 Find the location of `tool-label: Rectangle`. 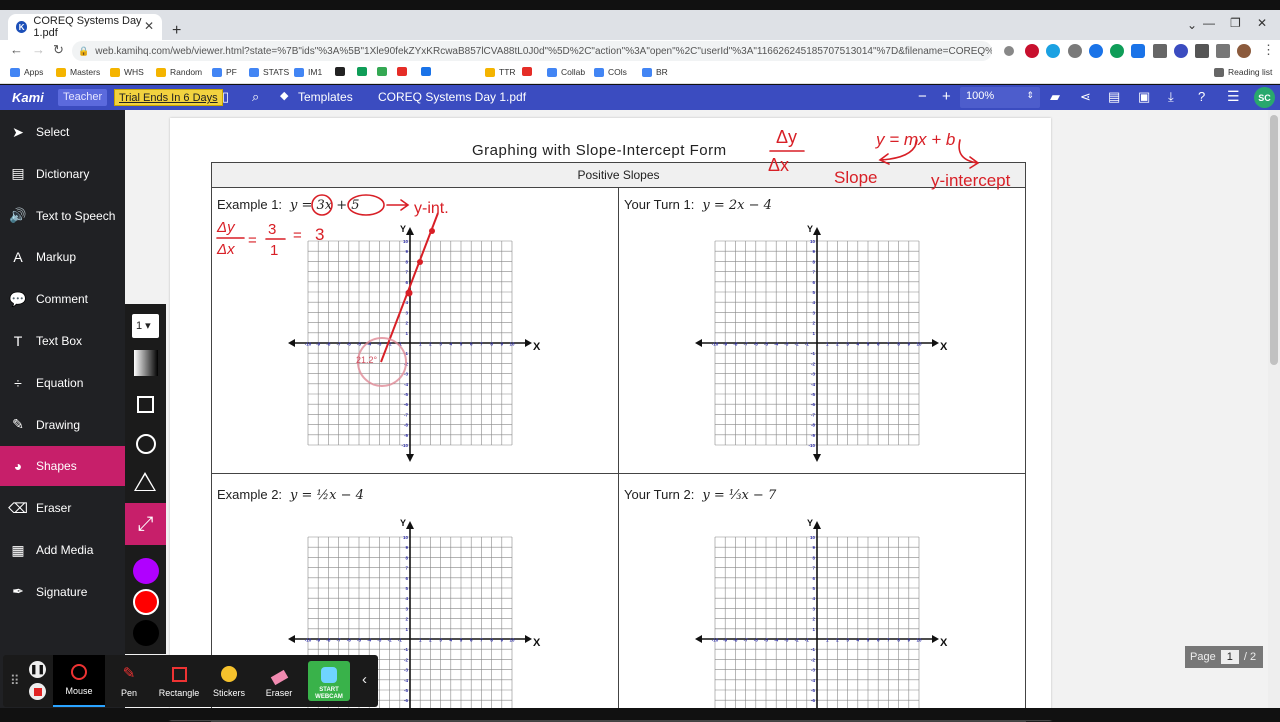

tool-label: Rectangle is located at coordinates (179, 693).